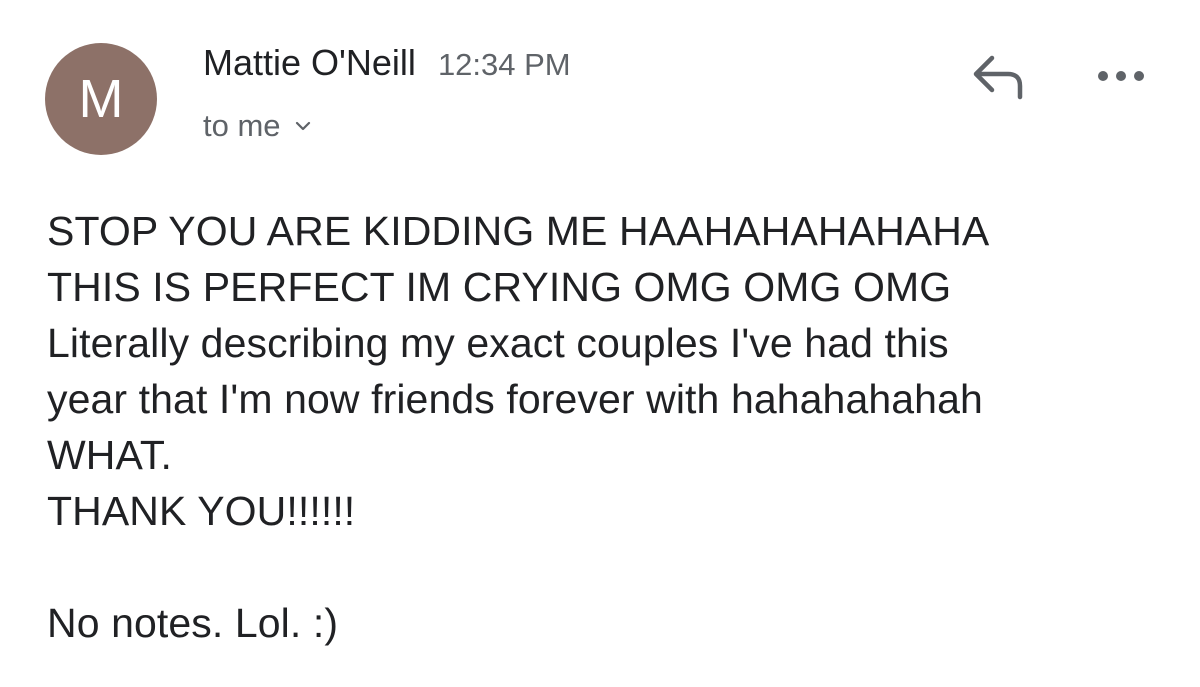  I want to click on body-line: WHAT., so click(110, 455).